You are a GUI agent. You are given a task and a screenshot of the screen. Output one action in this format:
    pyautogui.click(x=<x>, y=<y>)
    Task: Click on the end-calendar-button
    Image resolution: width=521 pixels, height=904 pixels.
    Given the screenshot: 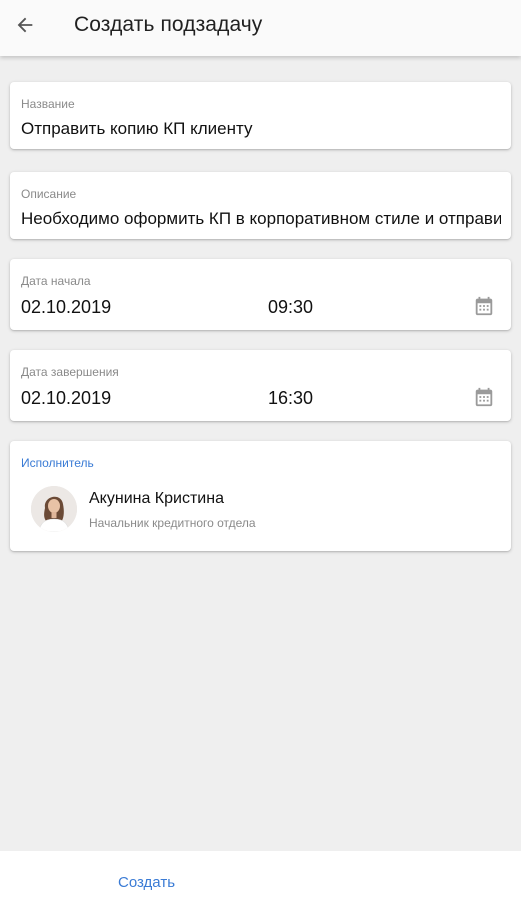 What is the action you would take?
    pyautogui.click(x=484, y=397)
    